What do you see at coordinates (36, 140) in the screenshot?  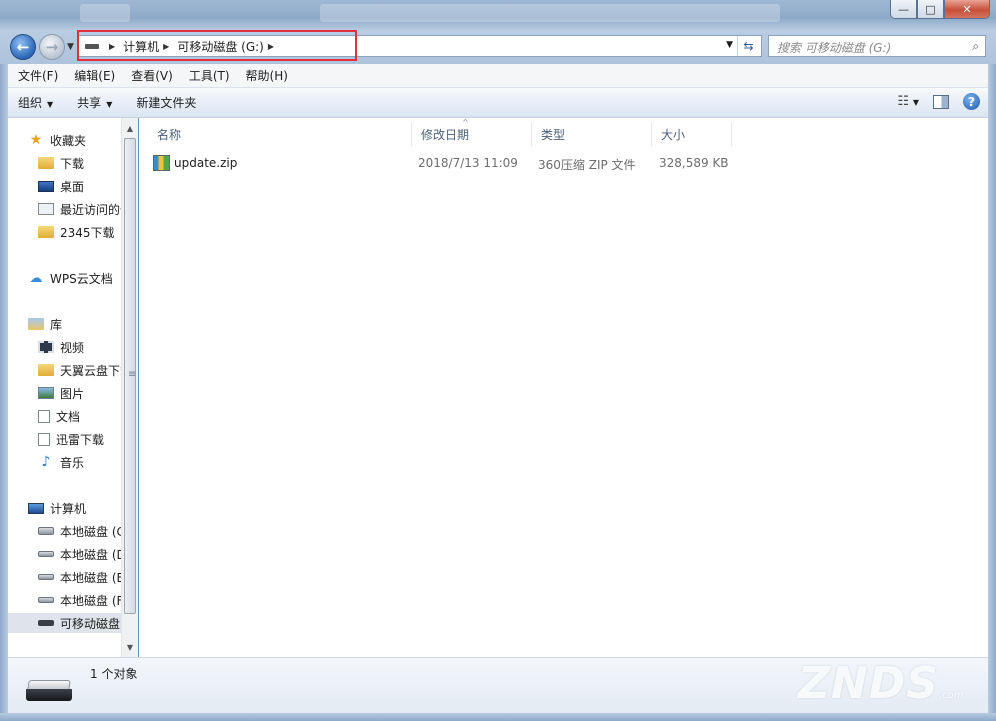 I see `star-icon: ★` at bounding box center [36, 140].